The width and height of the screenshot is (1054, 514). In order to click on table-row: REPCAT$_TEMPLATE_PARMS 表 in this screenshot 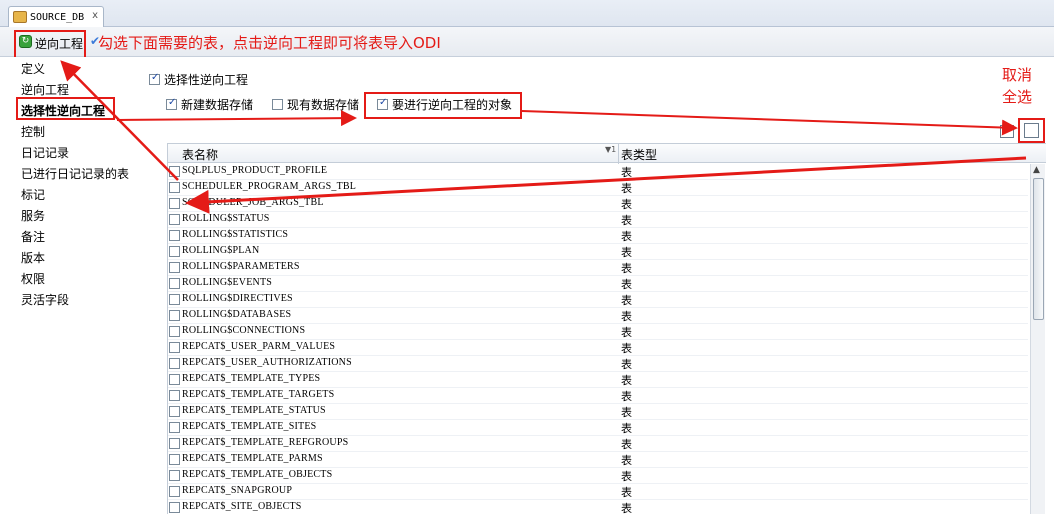, I will do `click(598, 460)`.